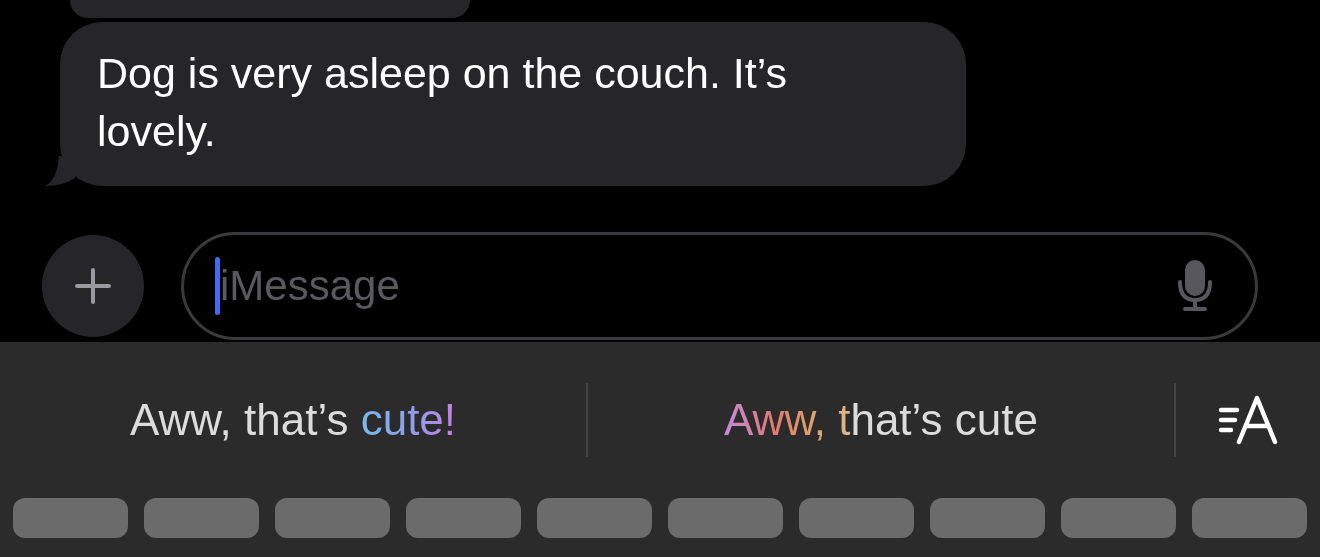 The width and height of the screenshot is (1320, 557). I want to click on plus-icon, so click(93, 286).